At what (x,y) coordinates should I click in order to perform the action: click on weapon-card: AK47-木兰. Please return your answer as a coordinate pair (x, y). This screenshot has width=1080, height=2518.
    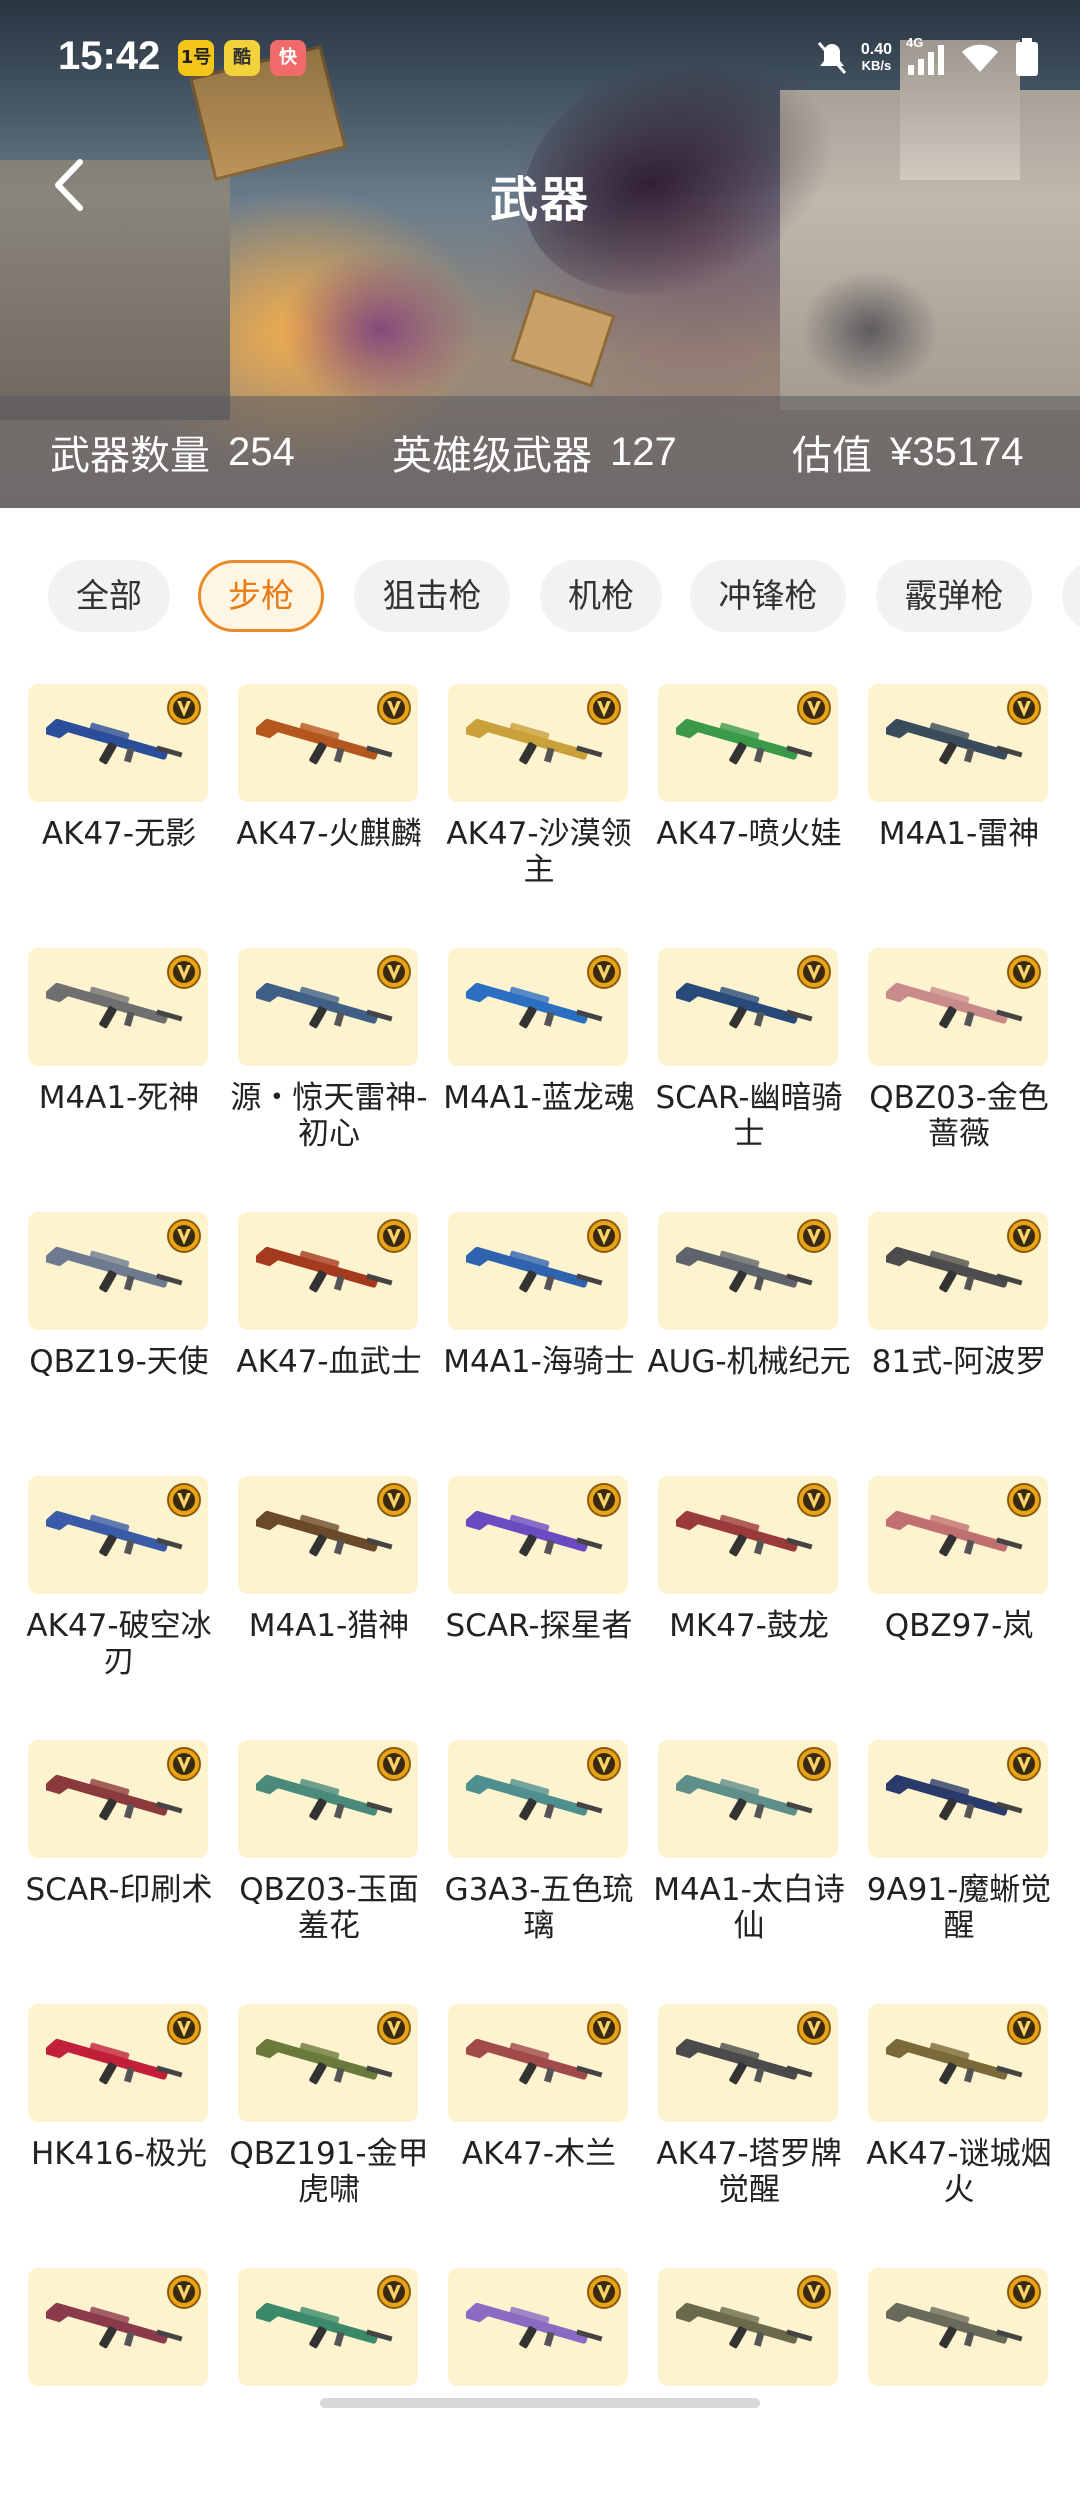
    Looking at the image, I should click on (539, 2129).